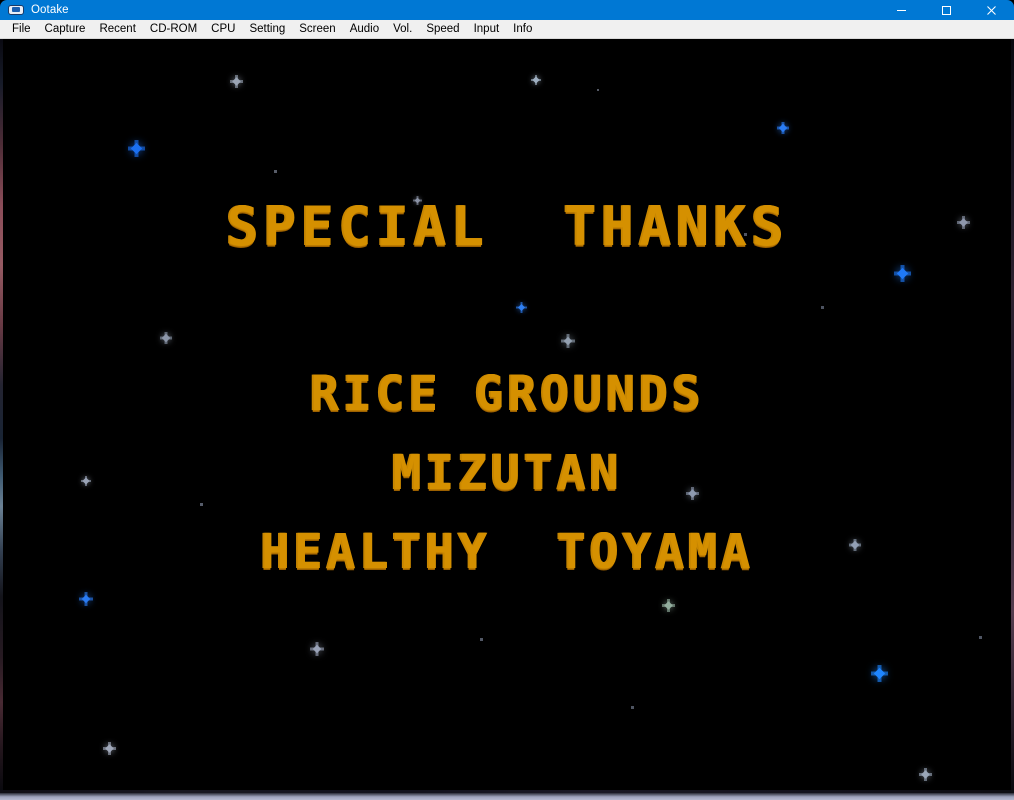 The image size is (1014, 800). What do you see at coordinates (402, 29) in the screenshot?
I see `menu-item-vol: Vol.` at bounding box center [402, 29].